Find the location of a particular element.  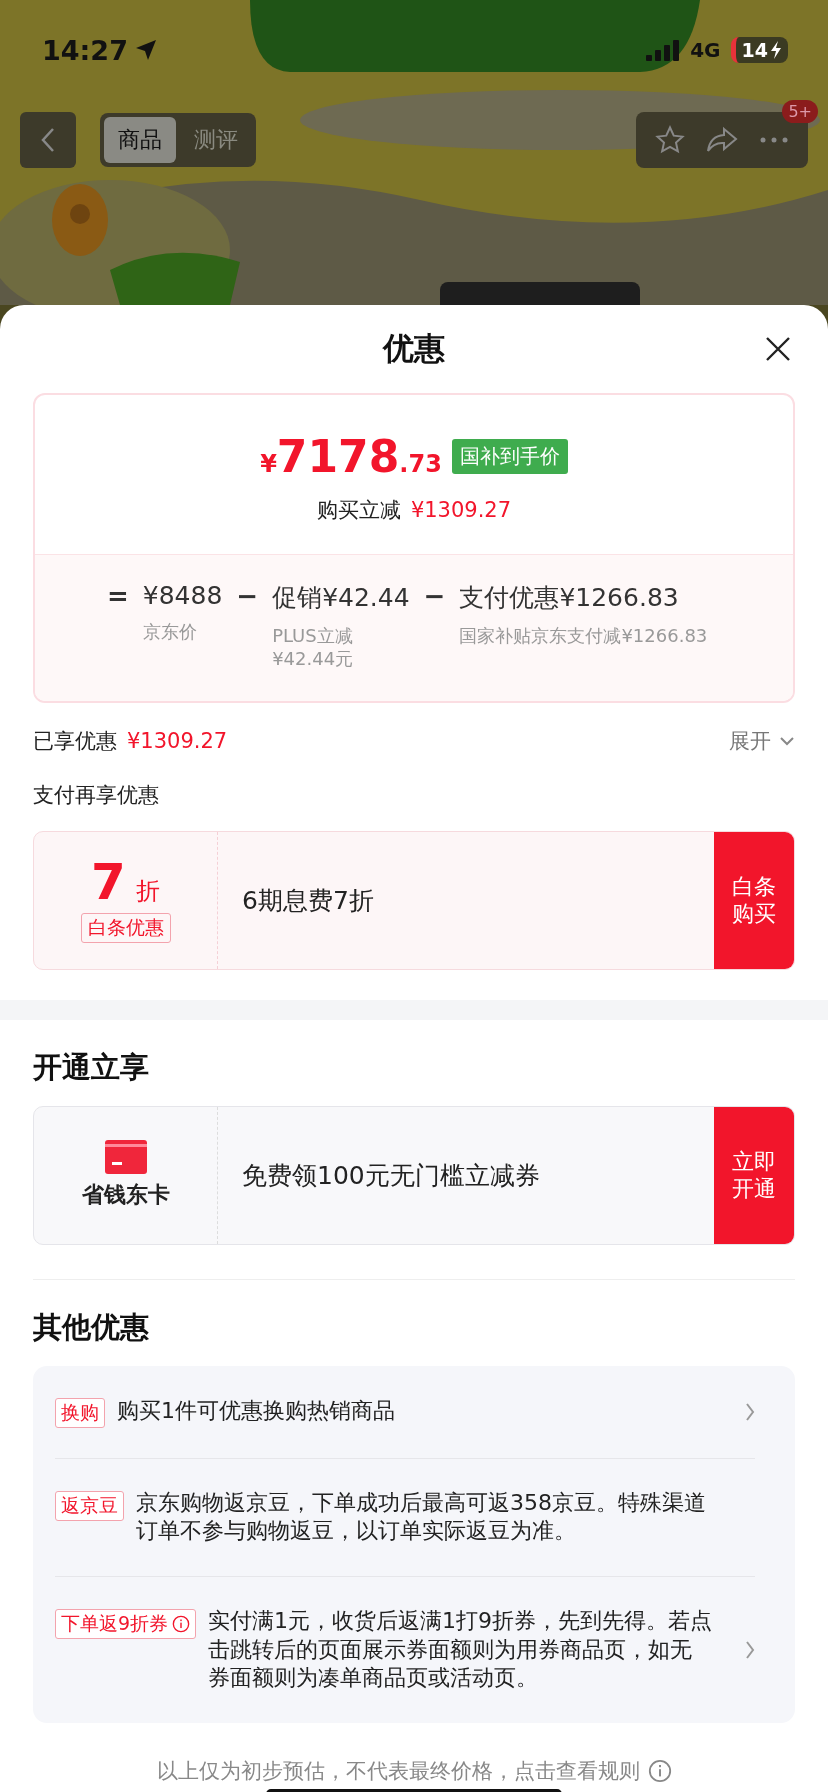

breakdown-amount: 促销¥42.44 is located at coordinates (341, 598).